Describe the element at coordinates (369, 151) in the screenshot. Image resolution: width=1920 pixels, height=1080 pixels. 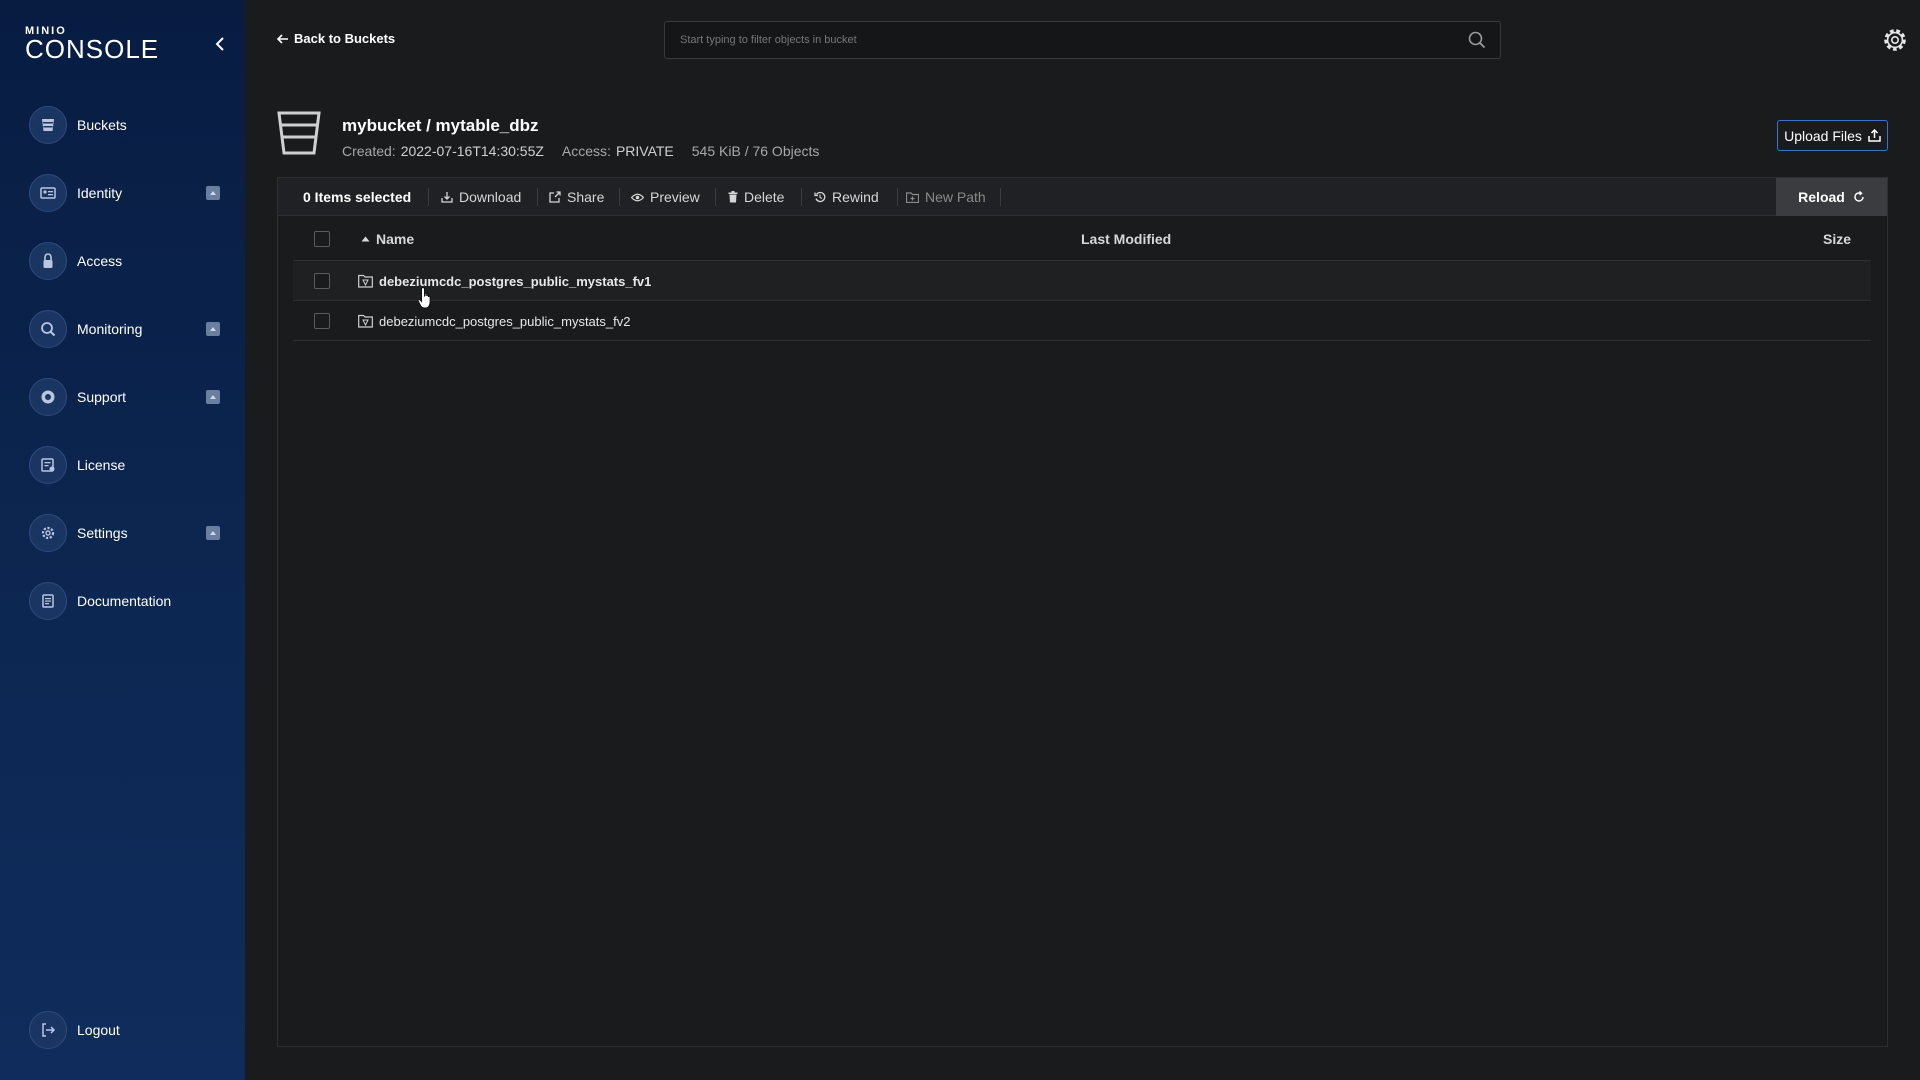
I see `created-label: Created:` at that location.